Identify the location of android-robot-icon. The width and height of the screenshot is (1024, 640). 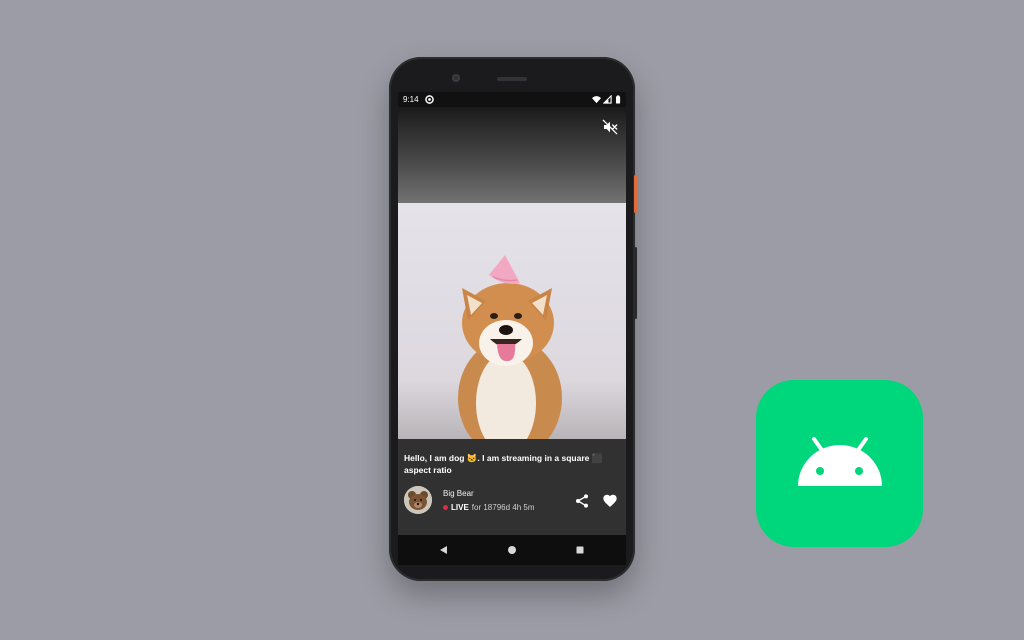
(840, 461).